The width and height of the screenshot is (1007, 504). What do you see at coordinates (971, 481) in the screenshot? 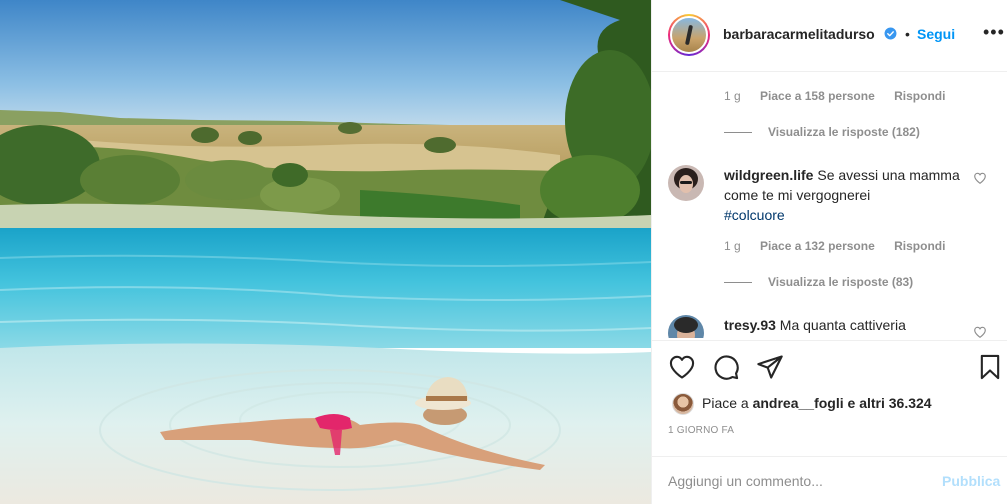
I see `publish-button: Pubblica` at bounding box center [971, 481].